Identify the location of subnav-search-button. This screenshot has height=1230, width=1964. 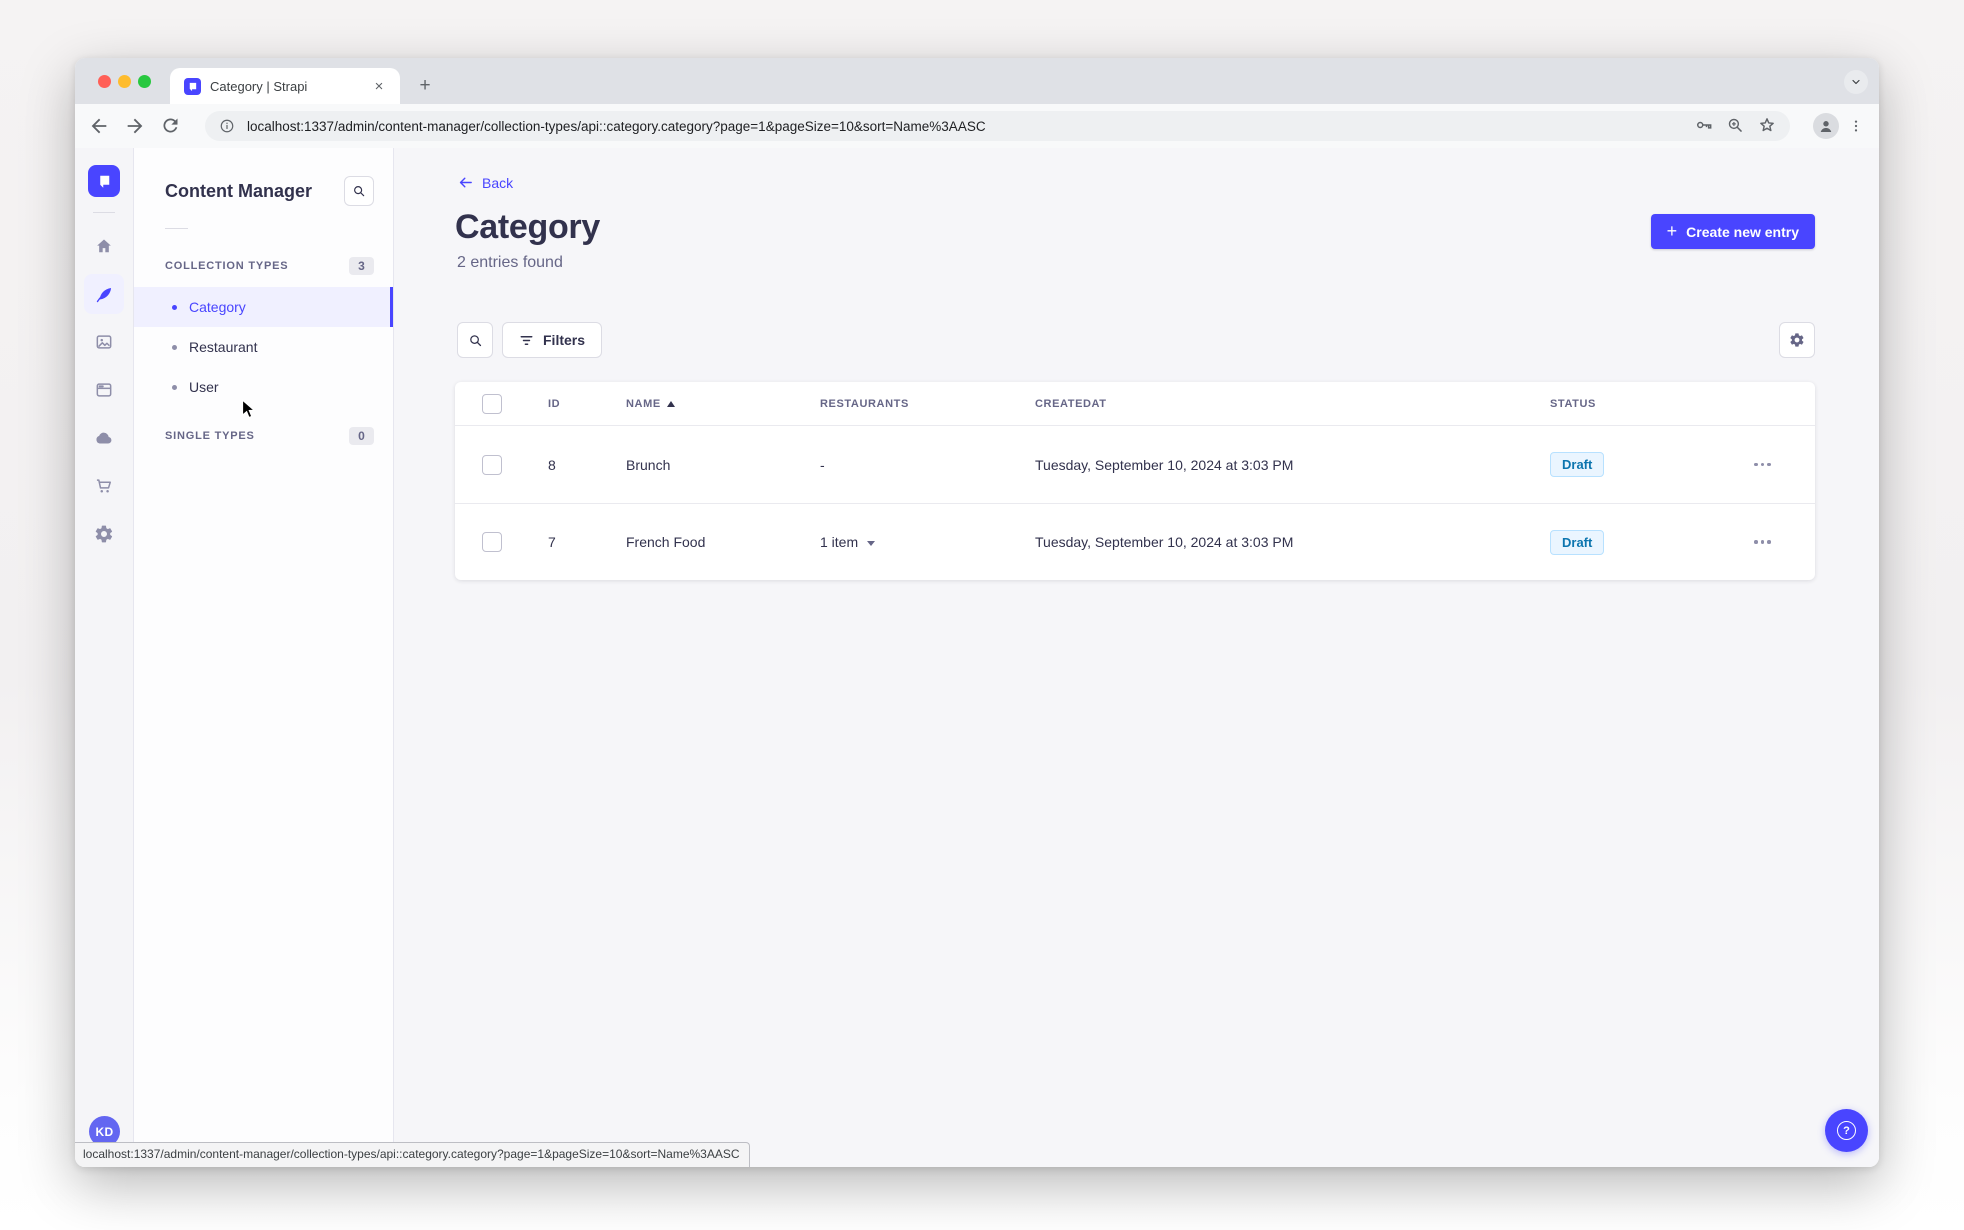
(359, 191).